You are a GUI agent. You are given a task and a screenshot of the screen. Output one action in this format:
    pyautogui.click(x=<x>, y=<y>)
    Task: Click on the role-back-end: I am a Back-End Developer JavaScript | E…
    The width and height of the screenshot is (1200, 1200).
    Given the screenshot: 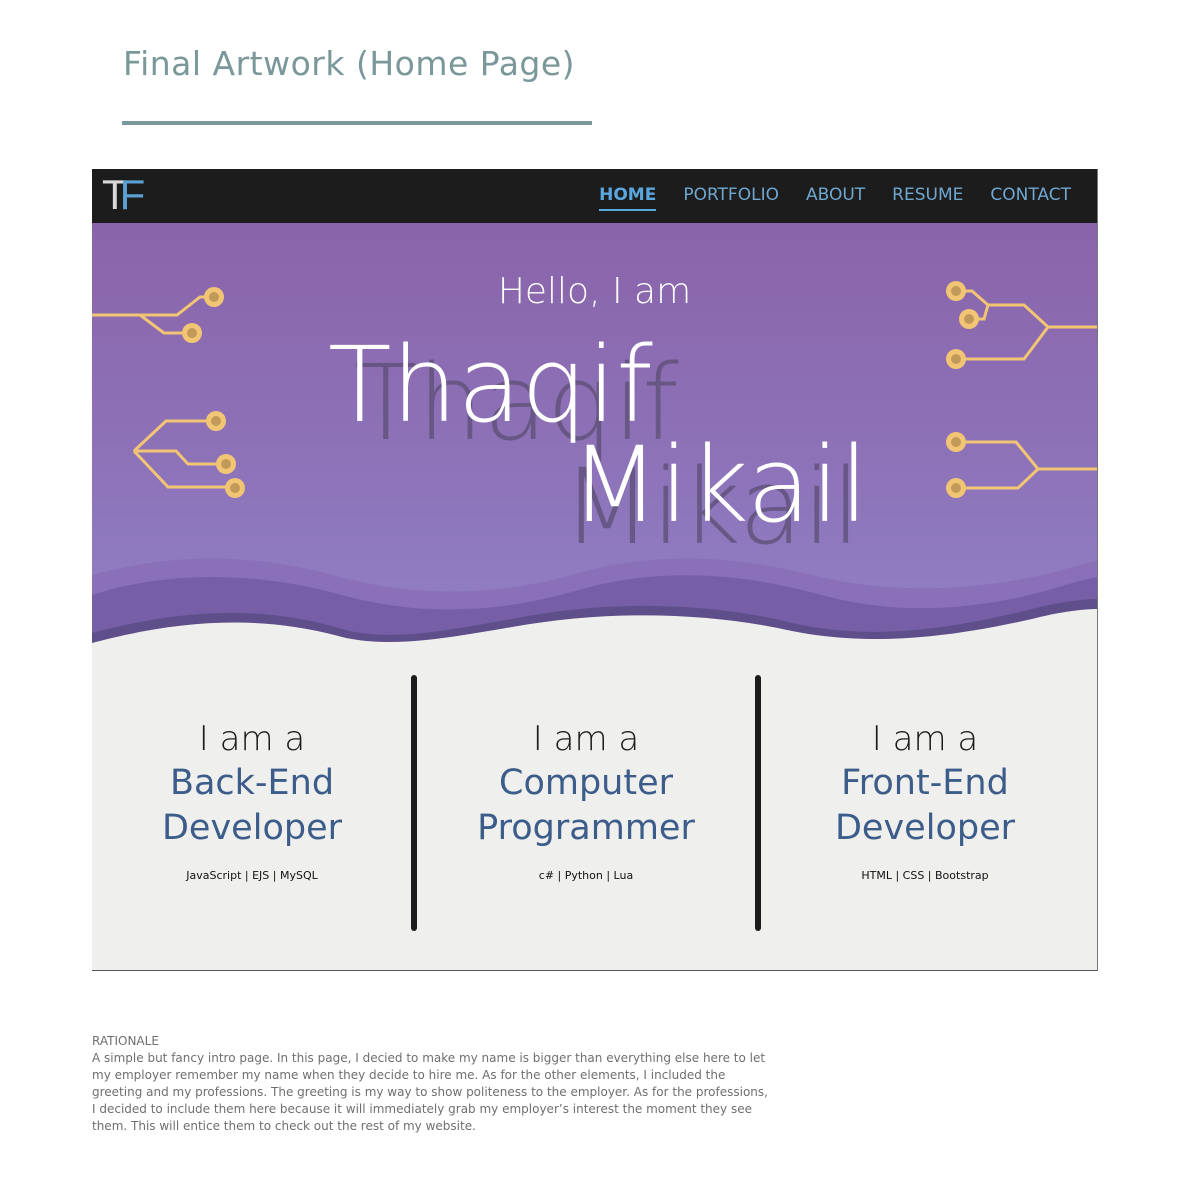 What is the action you would take?
    pyautogui.click(x=252, y=799)
    